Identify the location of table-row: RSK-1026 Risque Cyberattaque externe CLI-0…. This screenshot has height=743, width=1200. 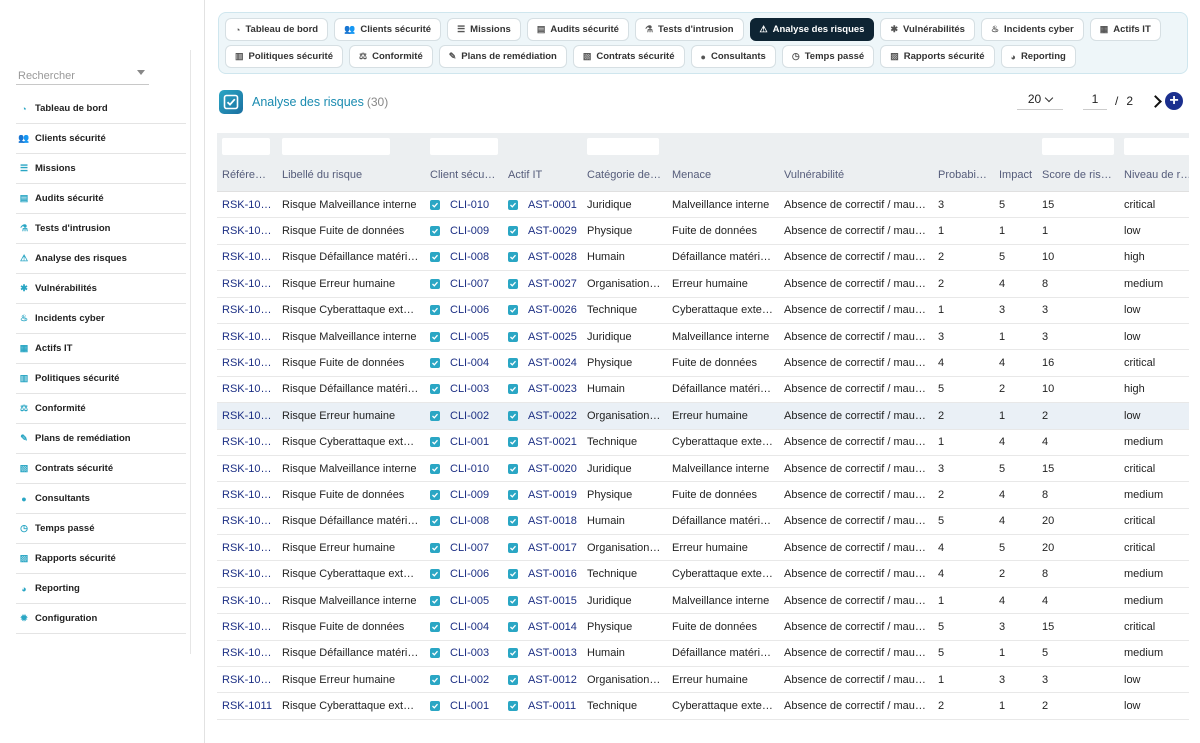
(703, 310).